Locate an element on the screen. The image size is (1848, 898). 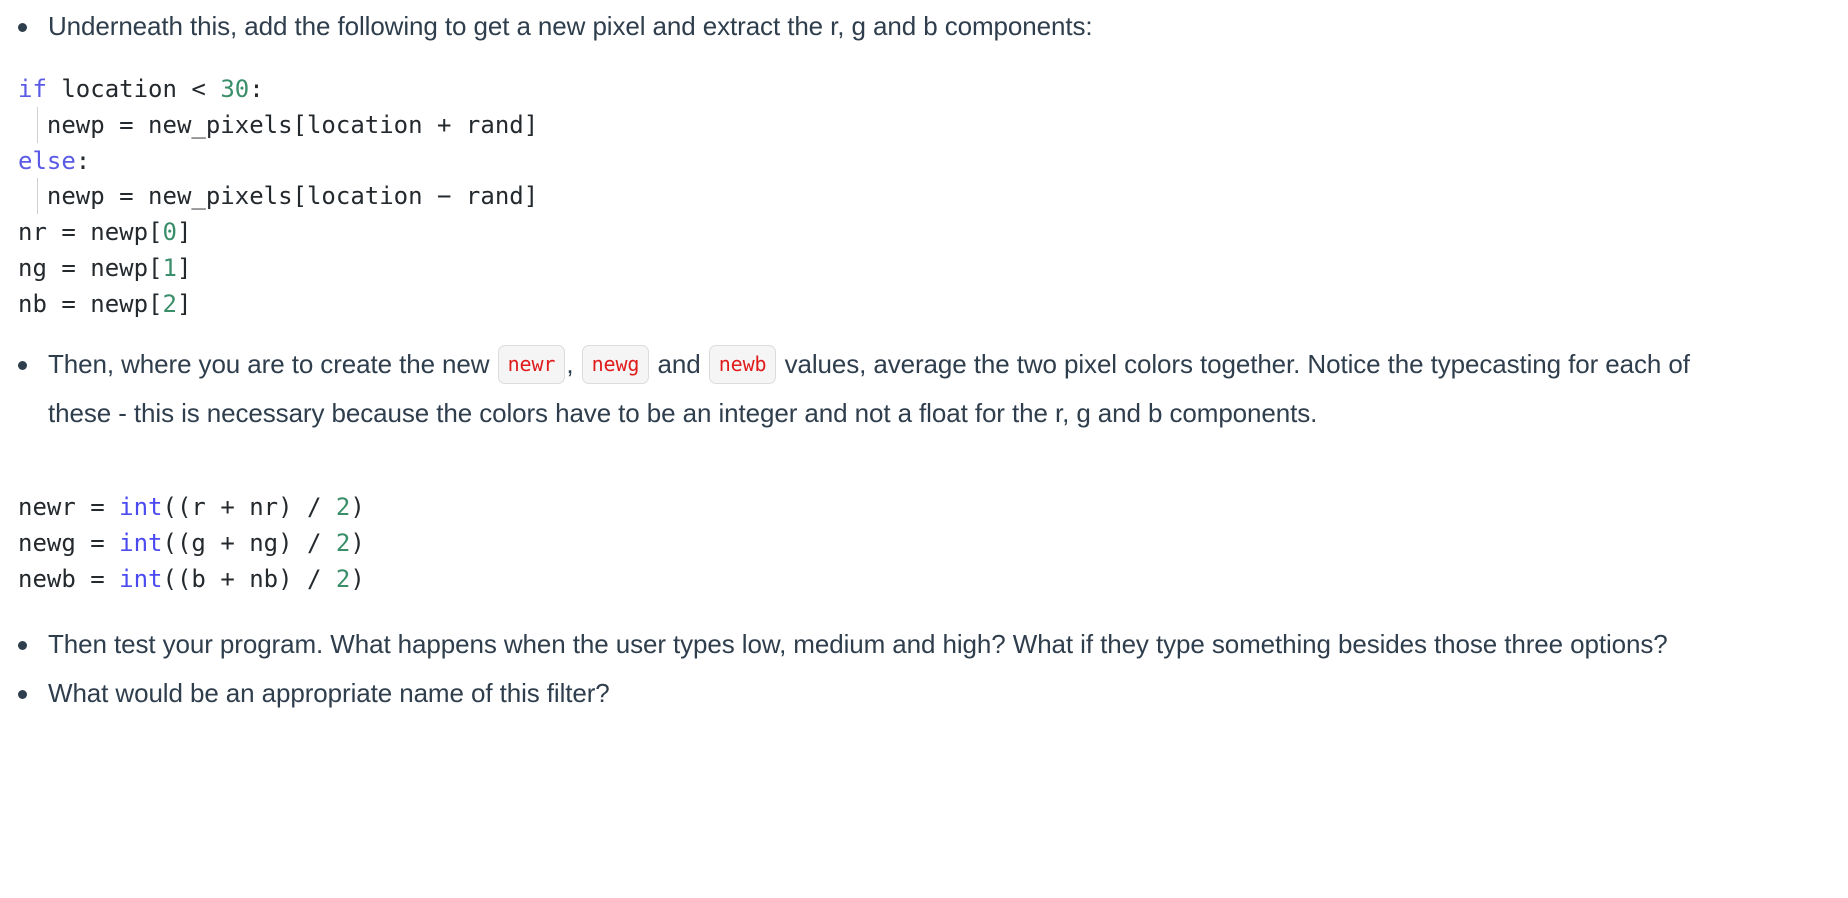
code-line: newb = int((b + nb) / 2) is located at coordinates (191, 580).